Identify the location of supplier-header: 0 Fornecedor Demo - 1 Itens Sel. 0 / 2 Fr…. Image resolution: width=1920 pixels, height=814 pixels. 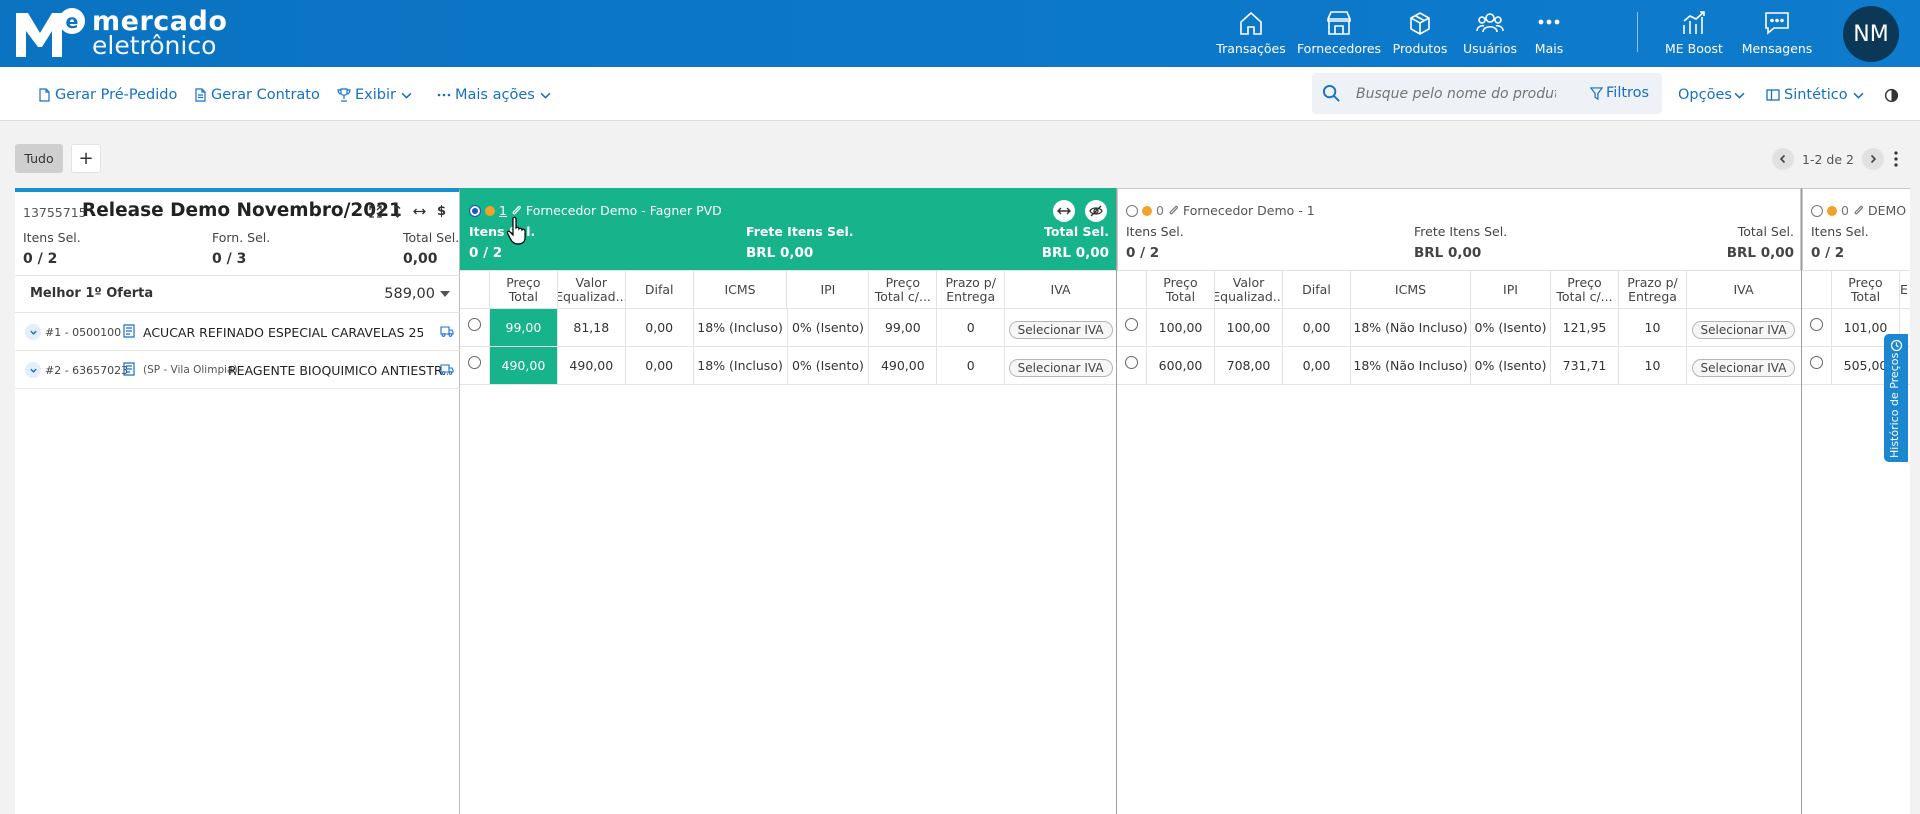
(1459, 229).